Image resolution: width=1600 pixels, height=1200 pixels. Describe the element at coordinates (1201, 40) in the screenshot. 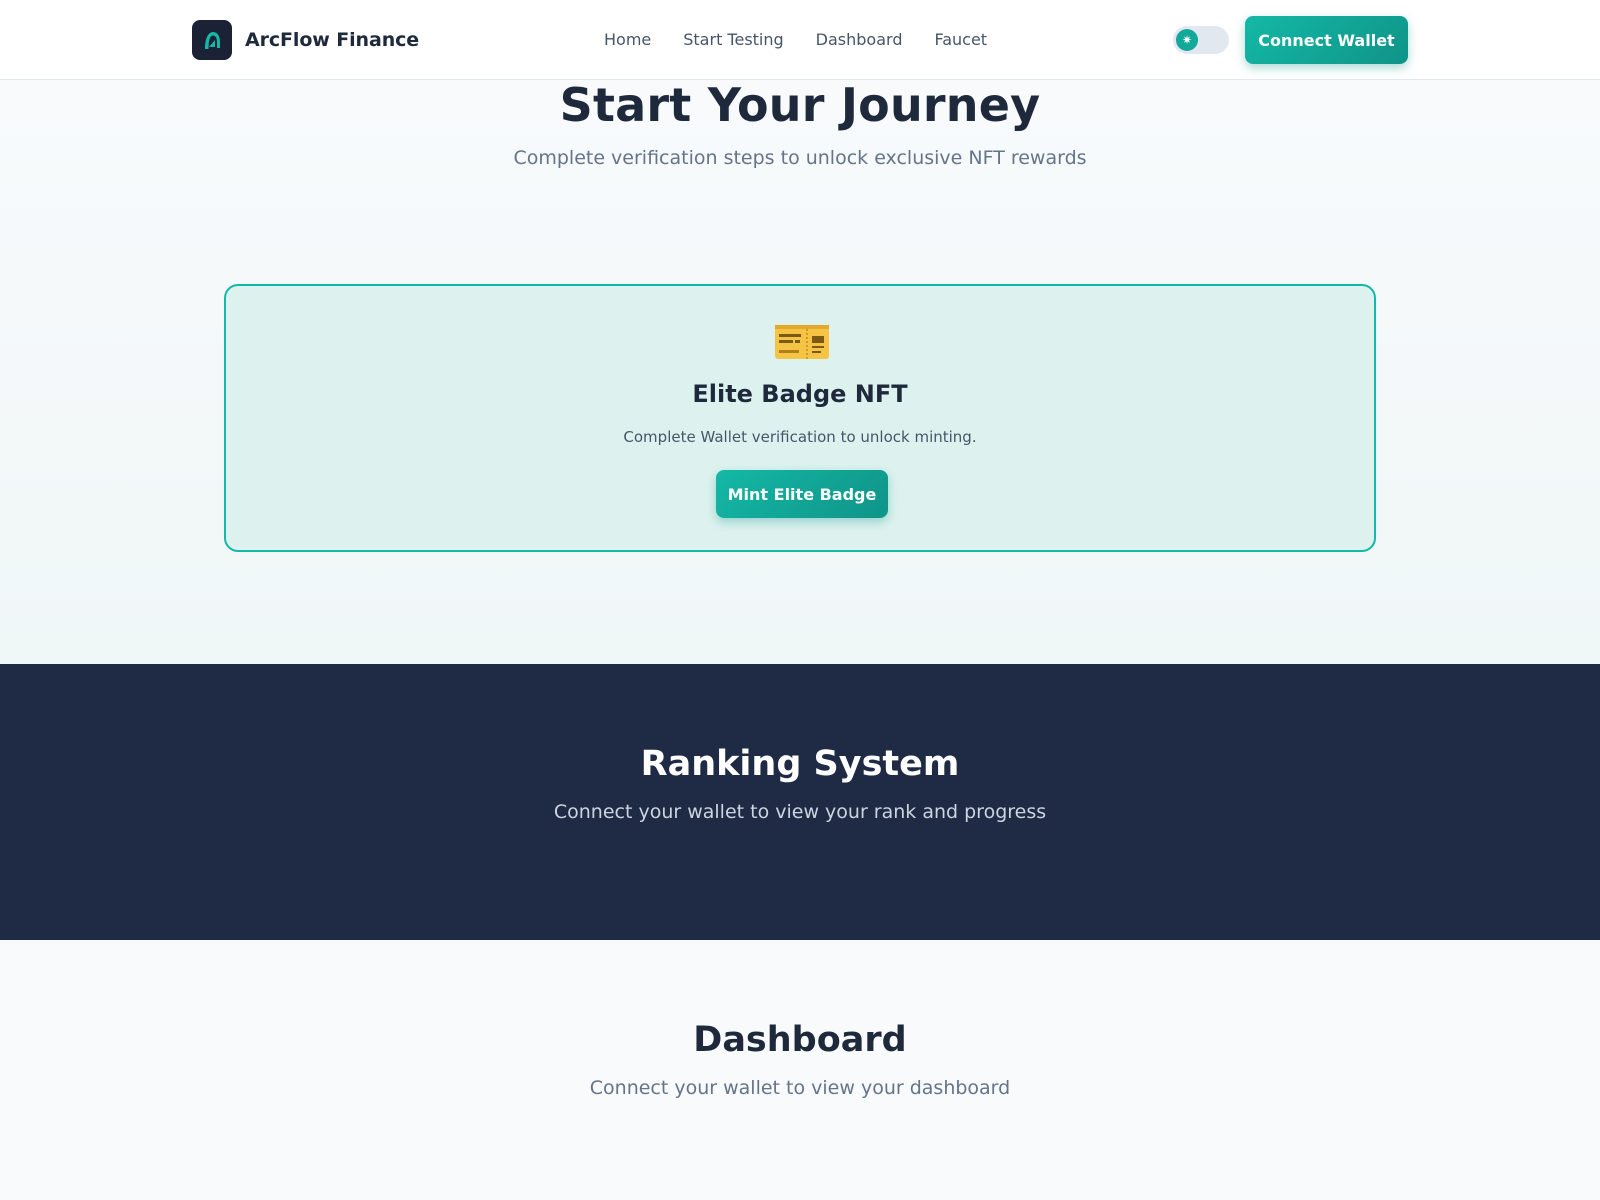

I see `theme-toggle: ✷` at that location.